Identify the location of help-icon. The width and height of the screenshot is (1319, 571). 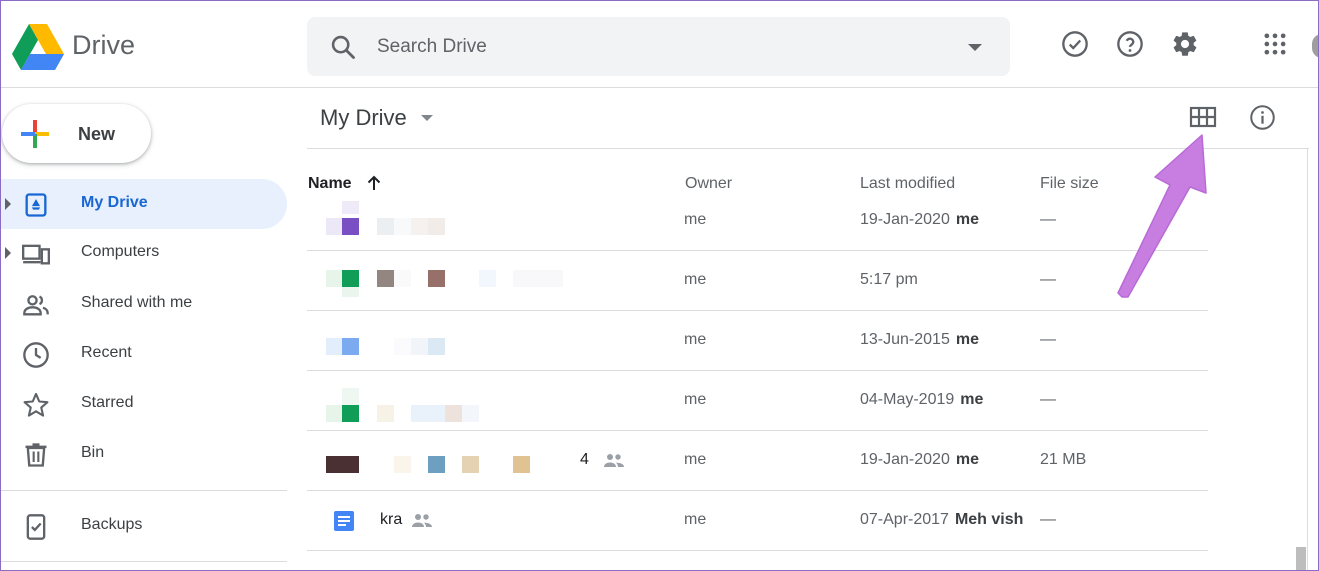
(1130, 44).